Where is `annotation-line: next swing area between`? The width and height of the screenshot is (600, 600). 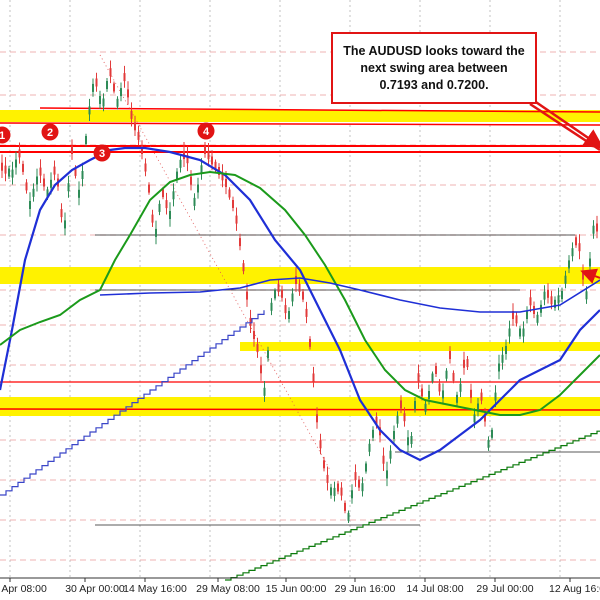 annotation-line: next swing area between is located at coordinates (434, 67).